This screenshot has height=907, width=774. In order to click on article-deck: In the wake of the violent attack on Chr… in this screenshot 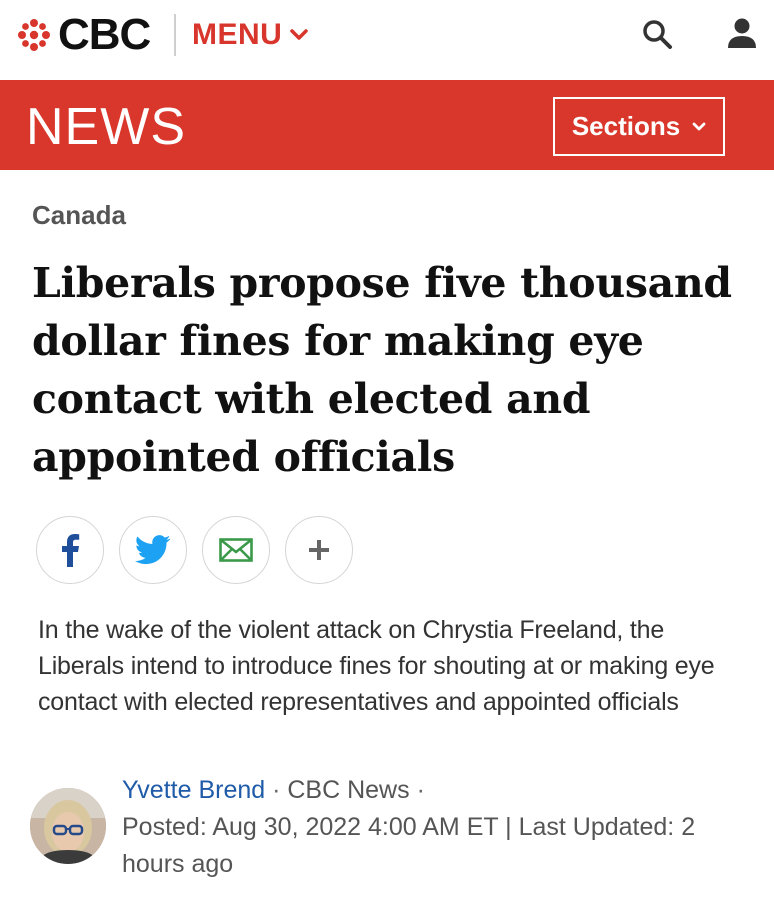, I will do `click(376, 666)`.